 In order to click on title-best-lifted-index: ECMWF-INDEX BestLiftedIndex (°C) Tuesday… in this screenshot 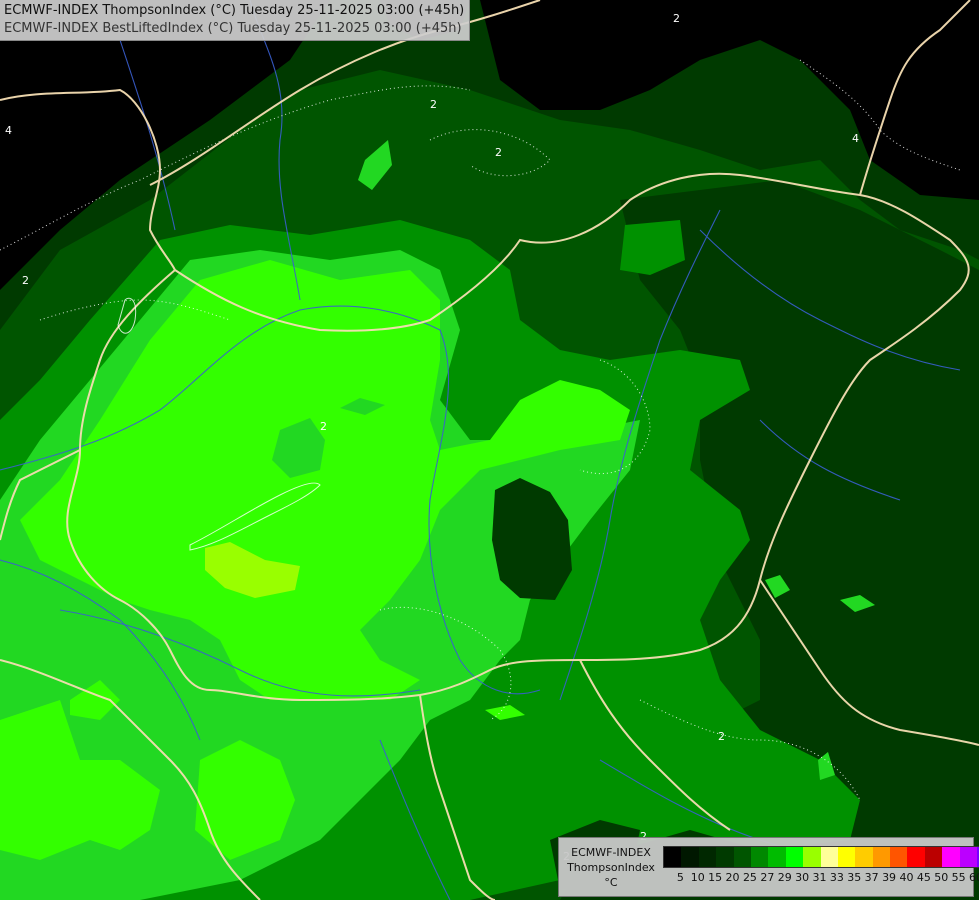, I will do `click(233, 28)`.